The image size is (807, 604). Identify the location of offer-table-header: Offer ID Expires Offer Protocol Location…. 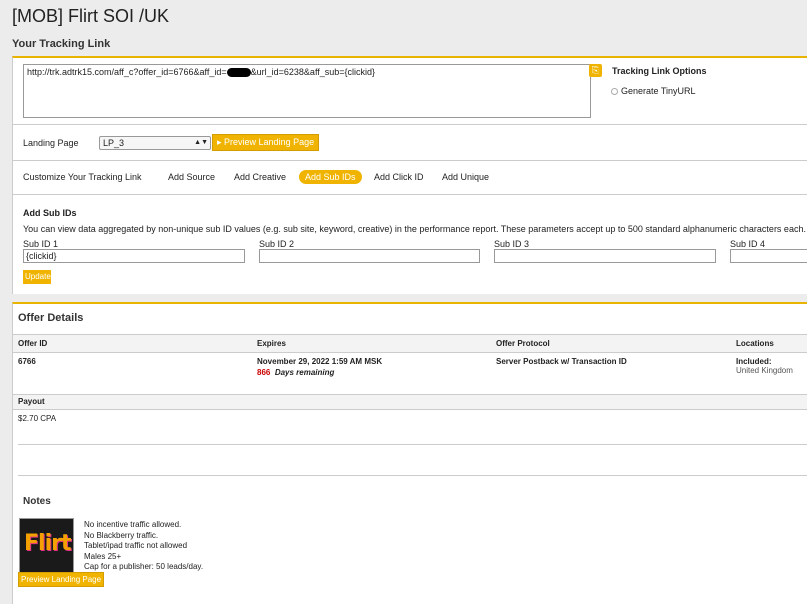
(410, 343).